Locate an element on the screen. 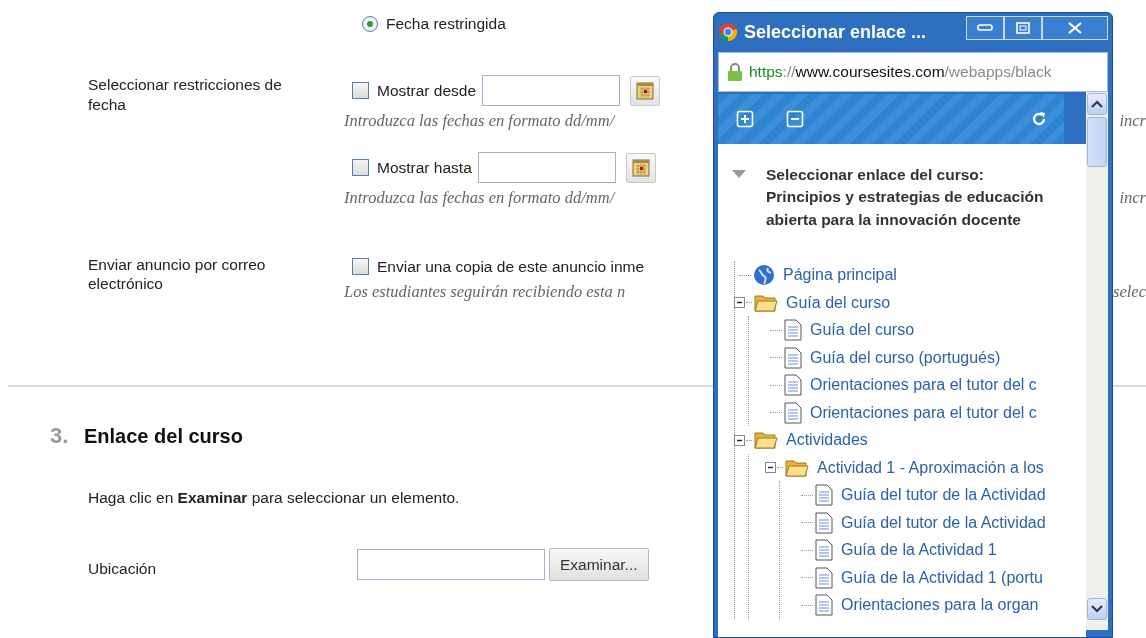 Image resolution: width=1146 pixels, height=638 pixels. address-bar: https://www.coursesites.com/webapps/black is located at coordinates (913, 72).